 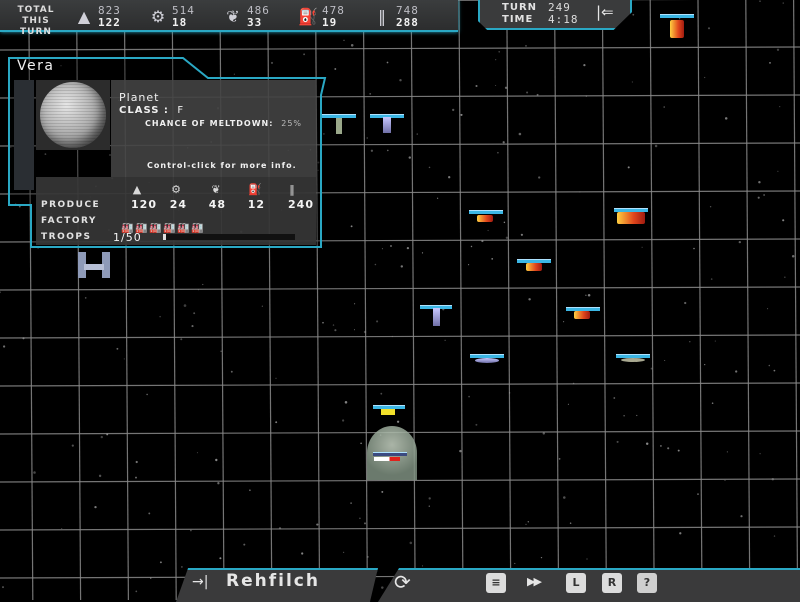 I want to click on meltdown-value: 25%, so click(x=292, y=123).